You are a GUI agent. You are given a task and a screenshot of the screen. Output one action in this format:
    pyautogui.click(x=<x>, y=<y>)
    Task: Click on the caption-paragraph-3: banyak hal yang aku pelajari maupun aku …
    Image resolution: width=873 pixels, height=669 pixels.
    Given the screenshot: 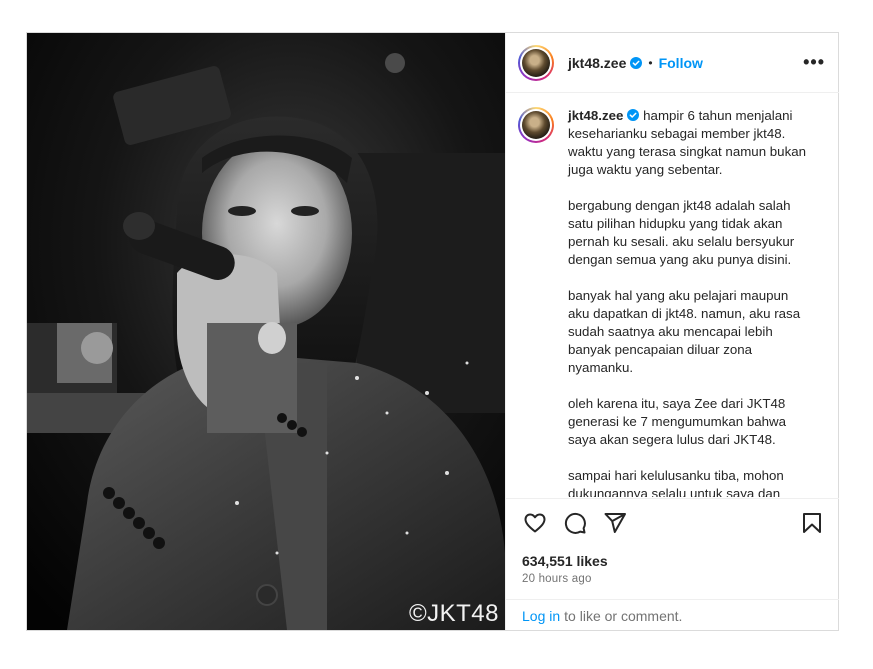 What is the action you would take?
    pyautogui.click(x=684, y=331)
    